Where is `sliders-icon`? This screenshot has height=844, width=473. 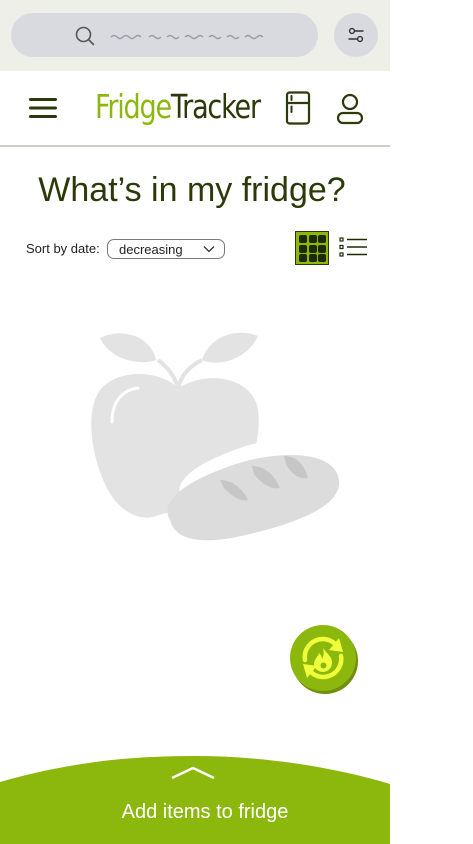 sliders-icon is located at coordinates (356, 35).